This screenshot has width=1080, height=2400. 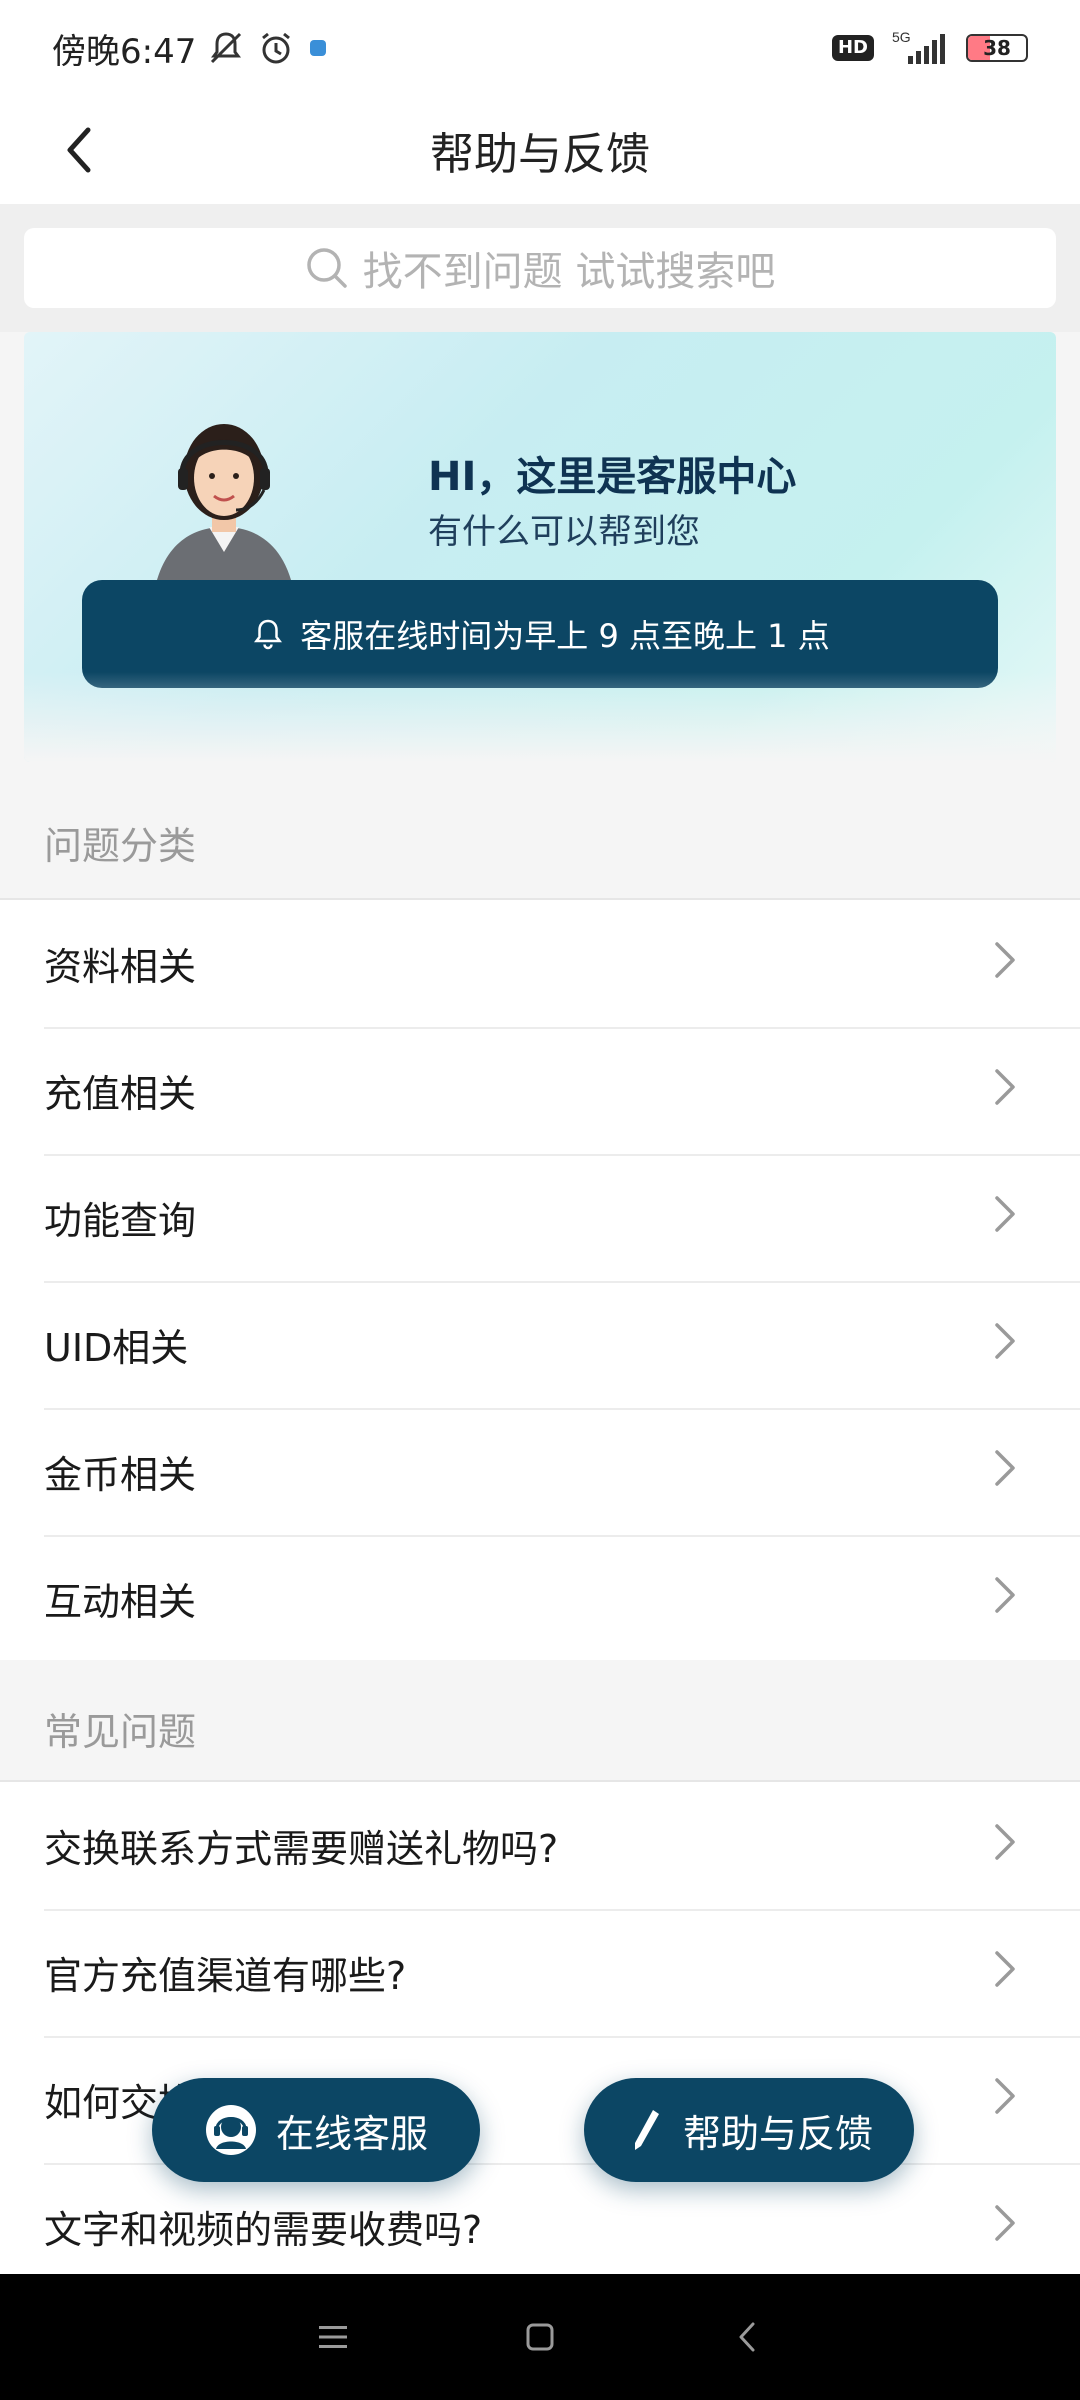 What do you see at coordinates (540, 1344) in the screenshot?
I see `category-item-uid: UID相关` at bounding box center [540, 1344].